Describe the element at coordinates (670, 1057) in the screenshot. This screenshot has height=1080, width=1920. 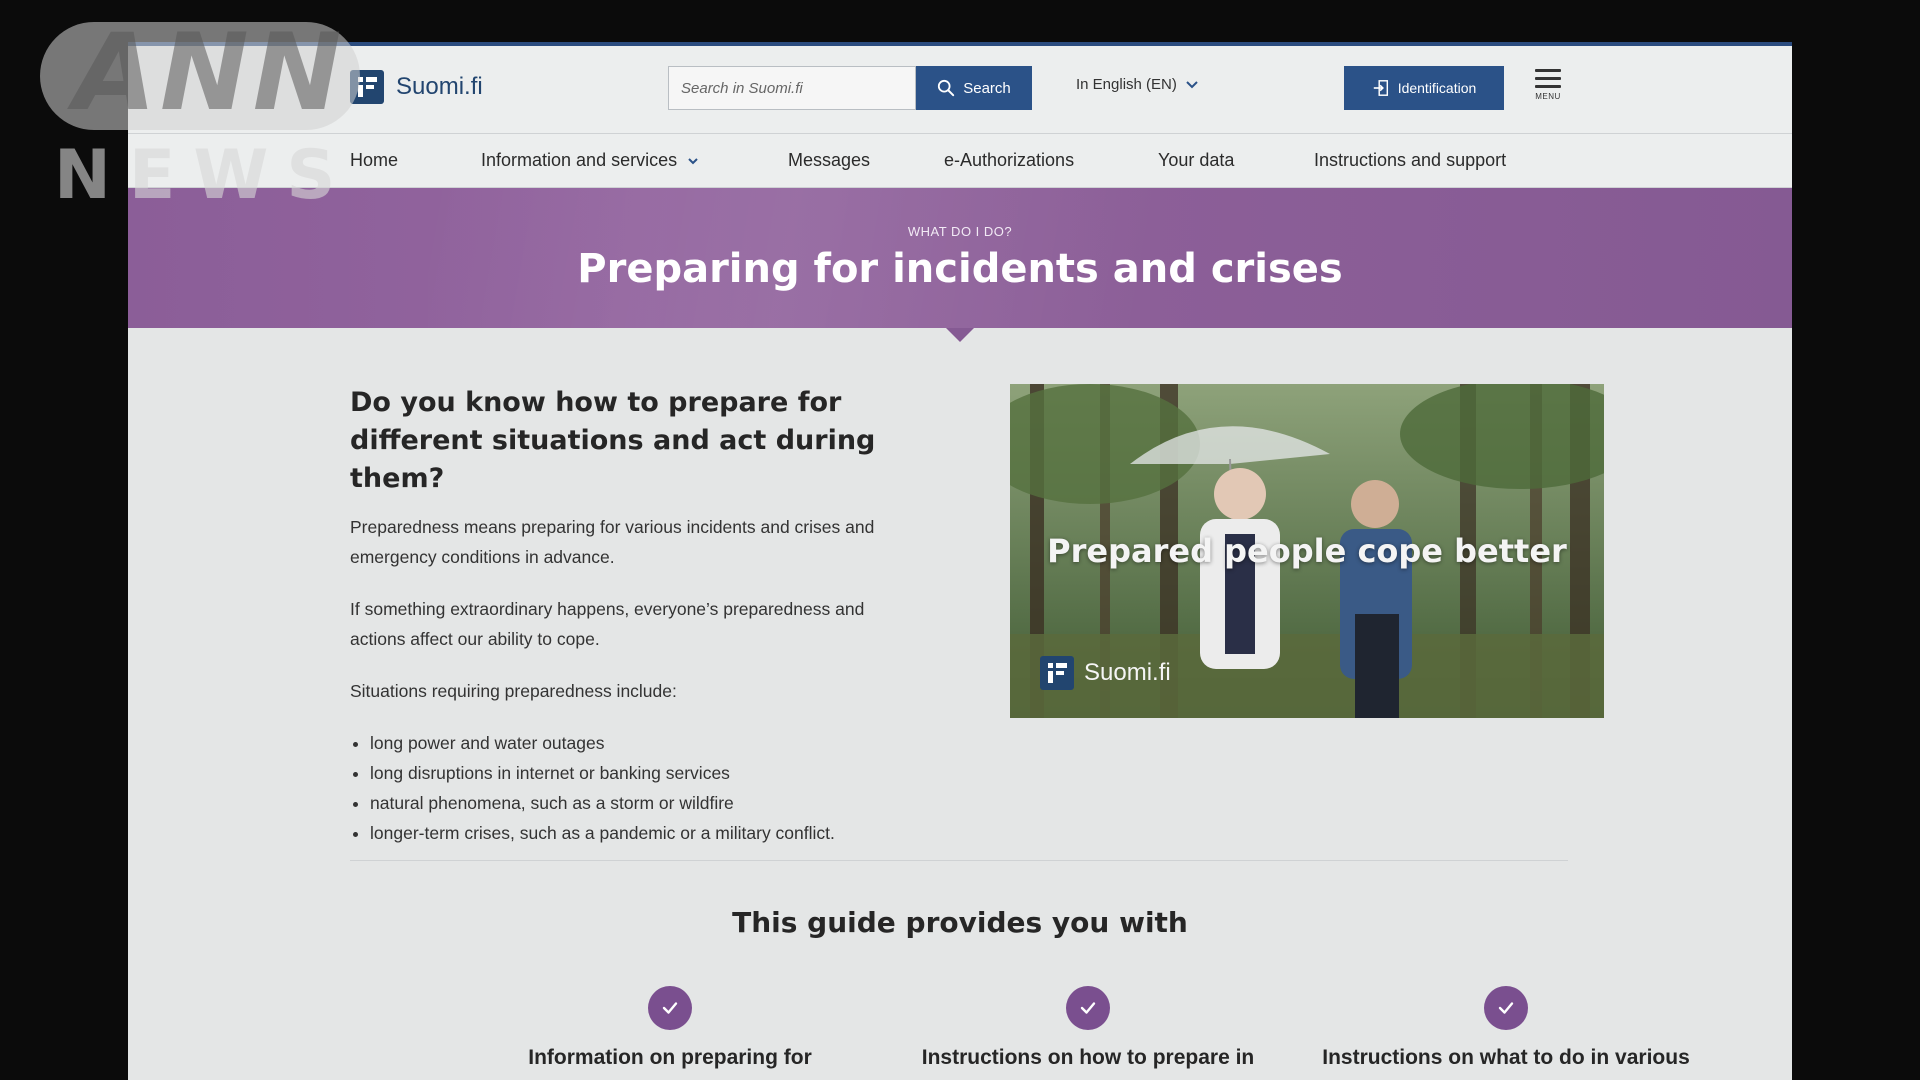
I see `guide-item-label: Information on preparing for` at that location.